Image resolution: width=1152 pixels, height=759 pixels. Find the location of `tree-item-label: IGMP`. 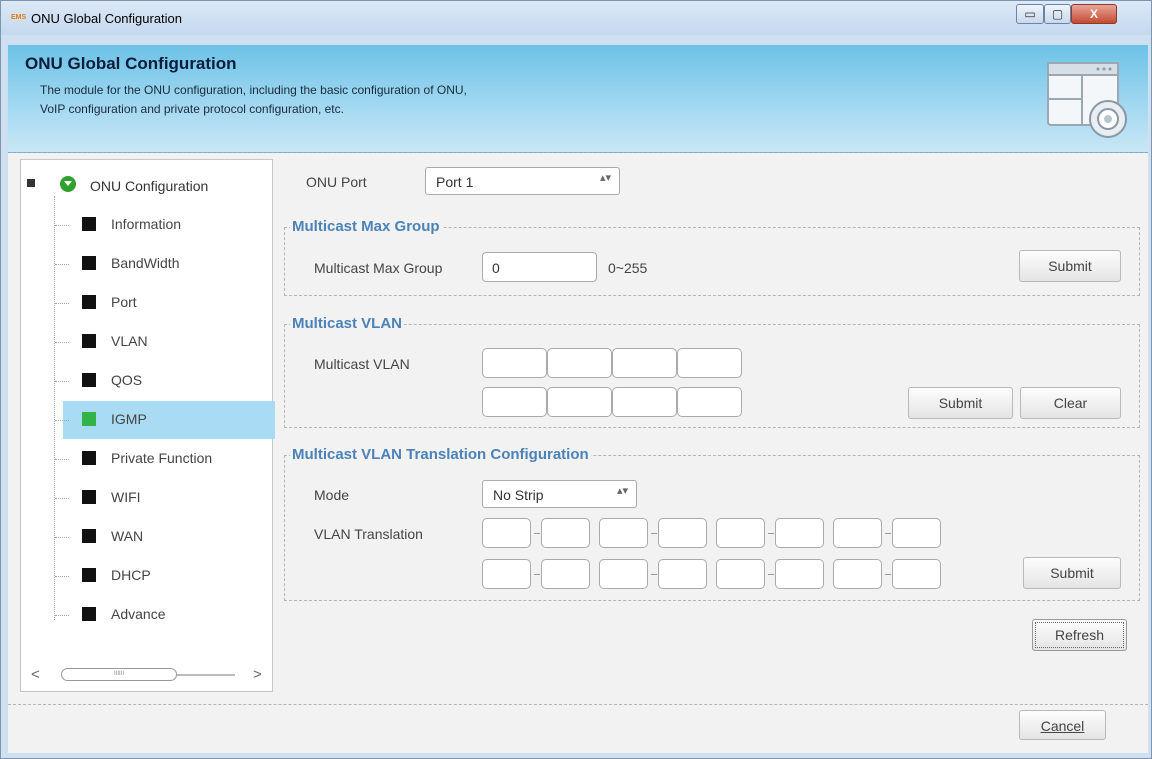

tree-item-label: IGMP is located at coordinates (129, 419).